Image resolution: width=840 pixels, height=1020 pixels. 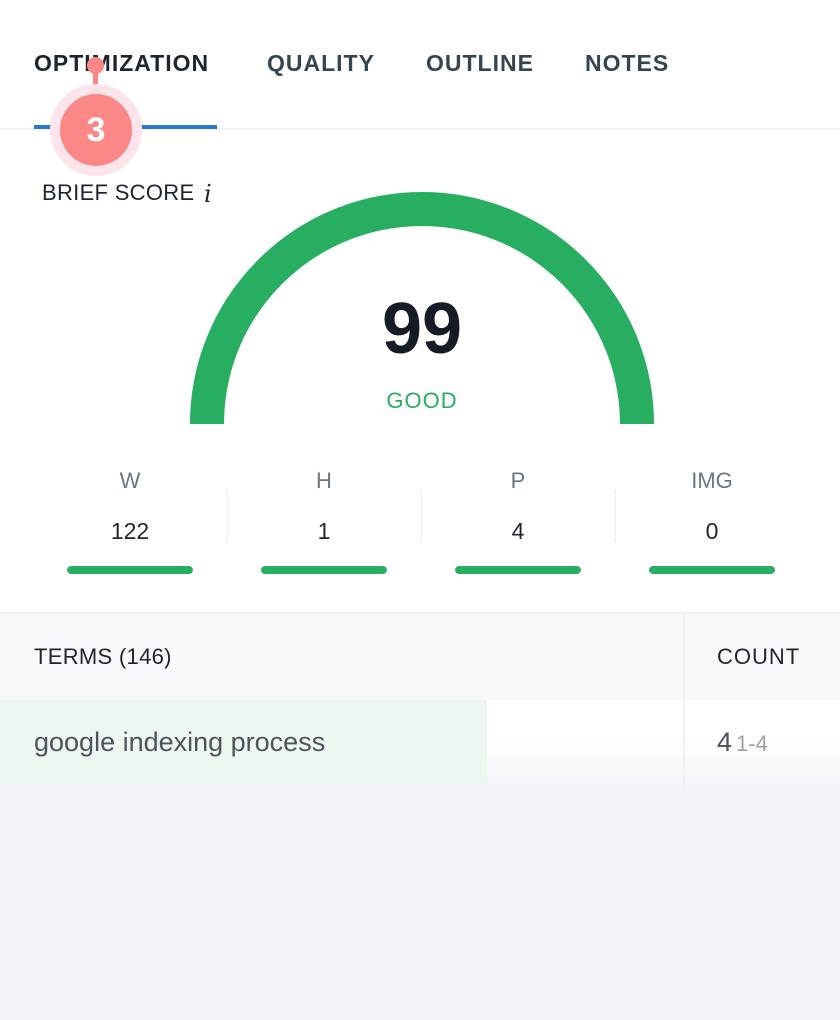 What do you see at coordinates (422, 329) in the screenshot?
I see `score-value: 99` at bounding box center [422, 329].